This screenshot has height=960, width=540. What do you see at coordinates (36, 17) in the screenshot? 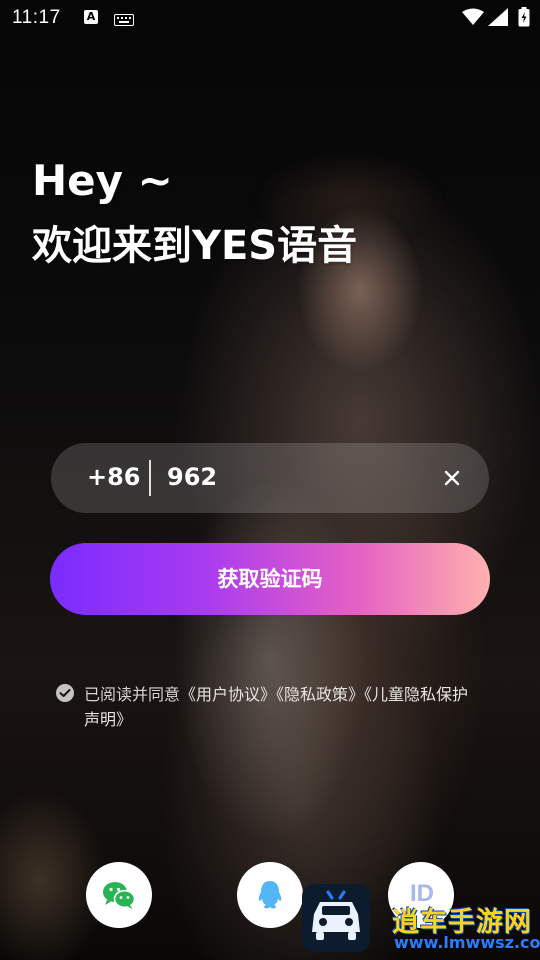
I see `status-time: 11:17` at bounding box center [36, 17].